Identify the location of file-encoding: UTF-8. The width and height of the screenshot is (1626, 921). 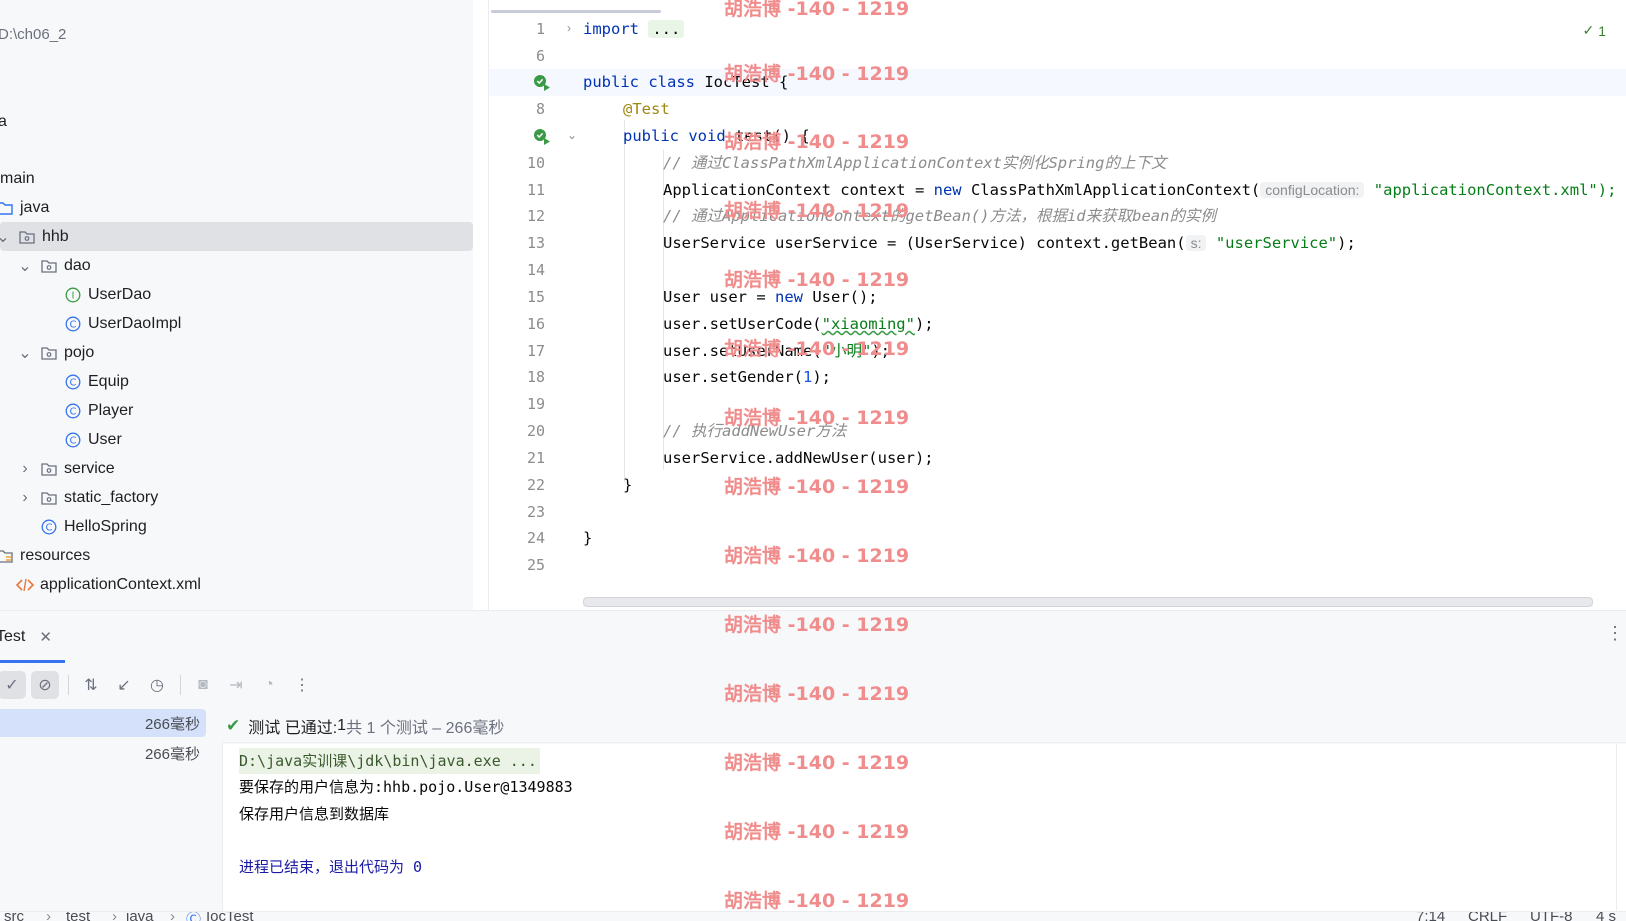
(1551, 916).